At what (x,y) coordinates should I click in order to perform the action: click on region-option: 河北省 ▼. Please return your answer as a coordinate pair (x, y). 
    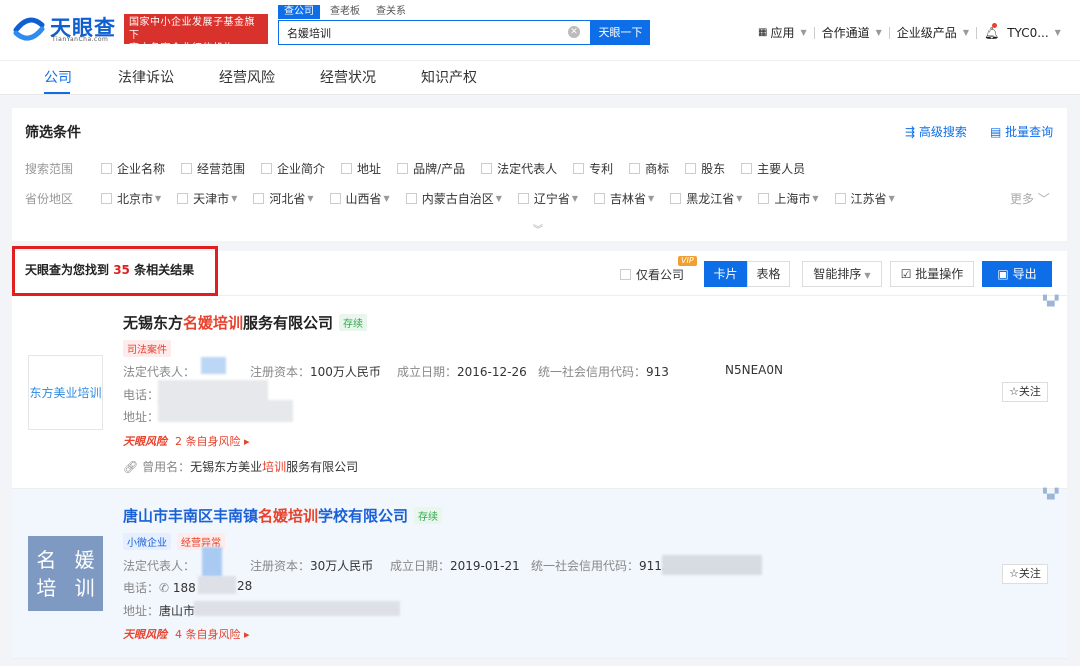
    Looking at the image, I should click on (283, 198).